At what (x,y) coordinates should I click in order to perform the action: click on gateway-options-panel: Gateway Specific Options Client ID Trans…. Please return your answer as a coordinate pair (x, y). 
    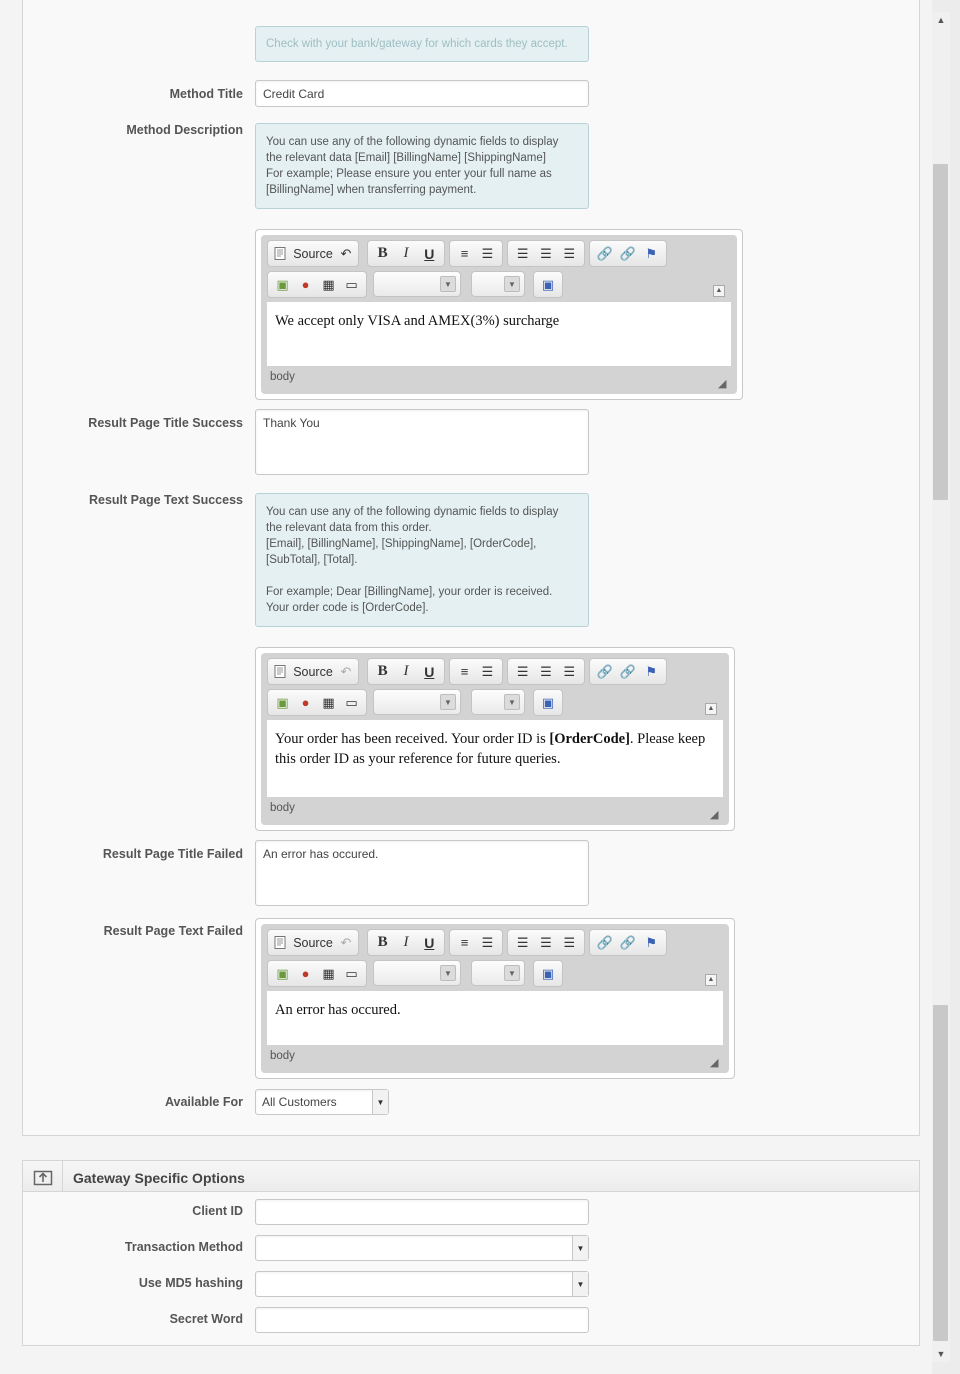
    Looking at the image, I should click on (471, 1253).